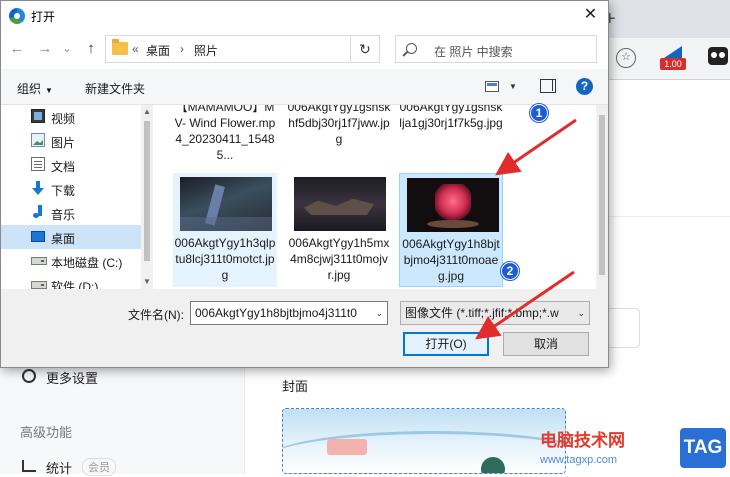  I want to click on settings-sidebar, so click(122, 412).